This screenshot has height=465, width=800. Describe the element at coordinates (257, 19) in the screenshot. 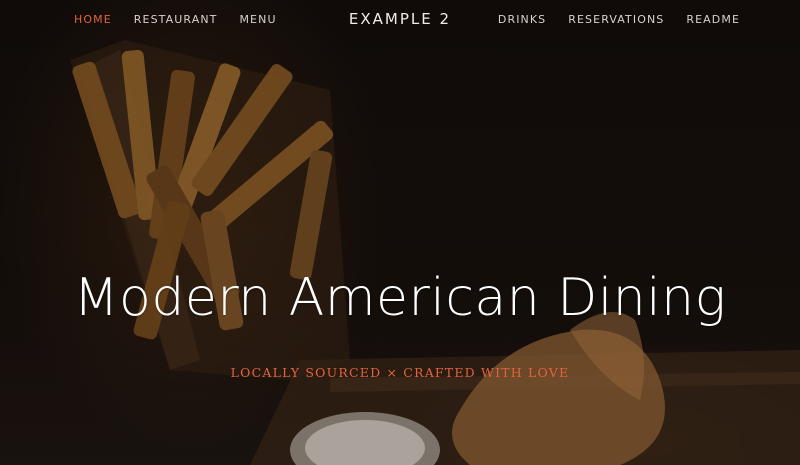

I see `nav-item-menu: MENU` at that location.